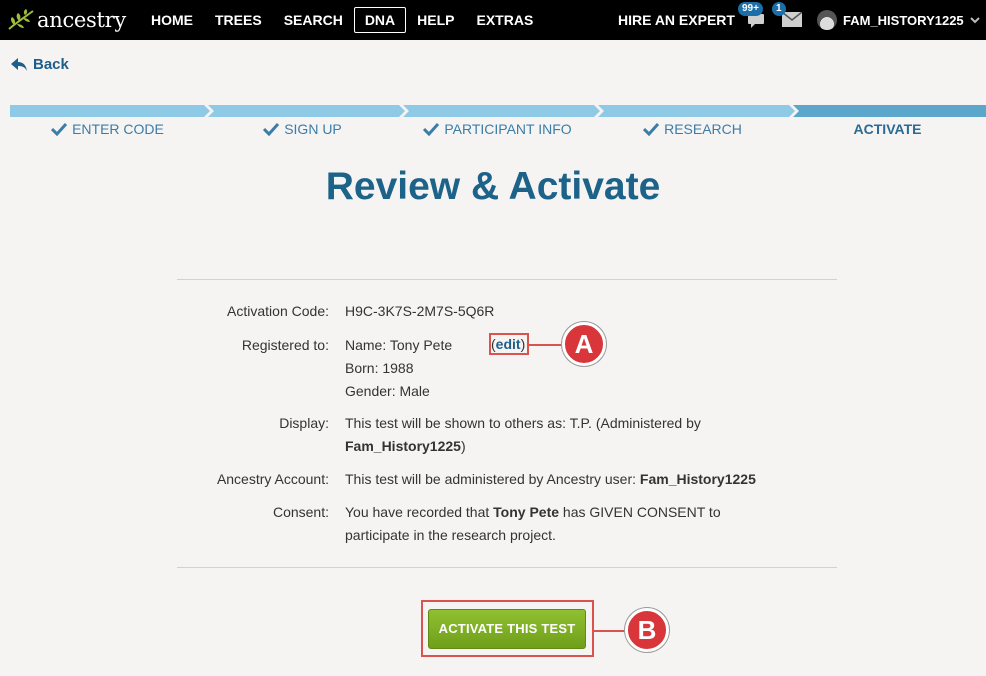 This screenshot has width=986, height=676. I want to click on notifications-button: 99+, so click(752, 18).